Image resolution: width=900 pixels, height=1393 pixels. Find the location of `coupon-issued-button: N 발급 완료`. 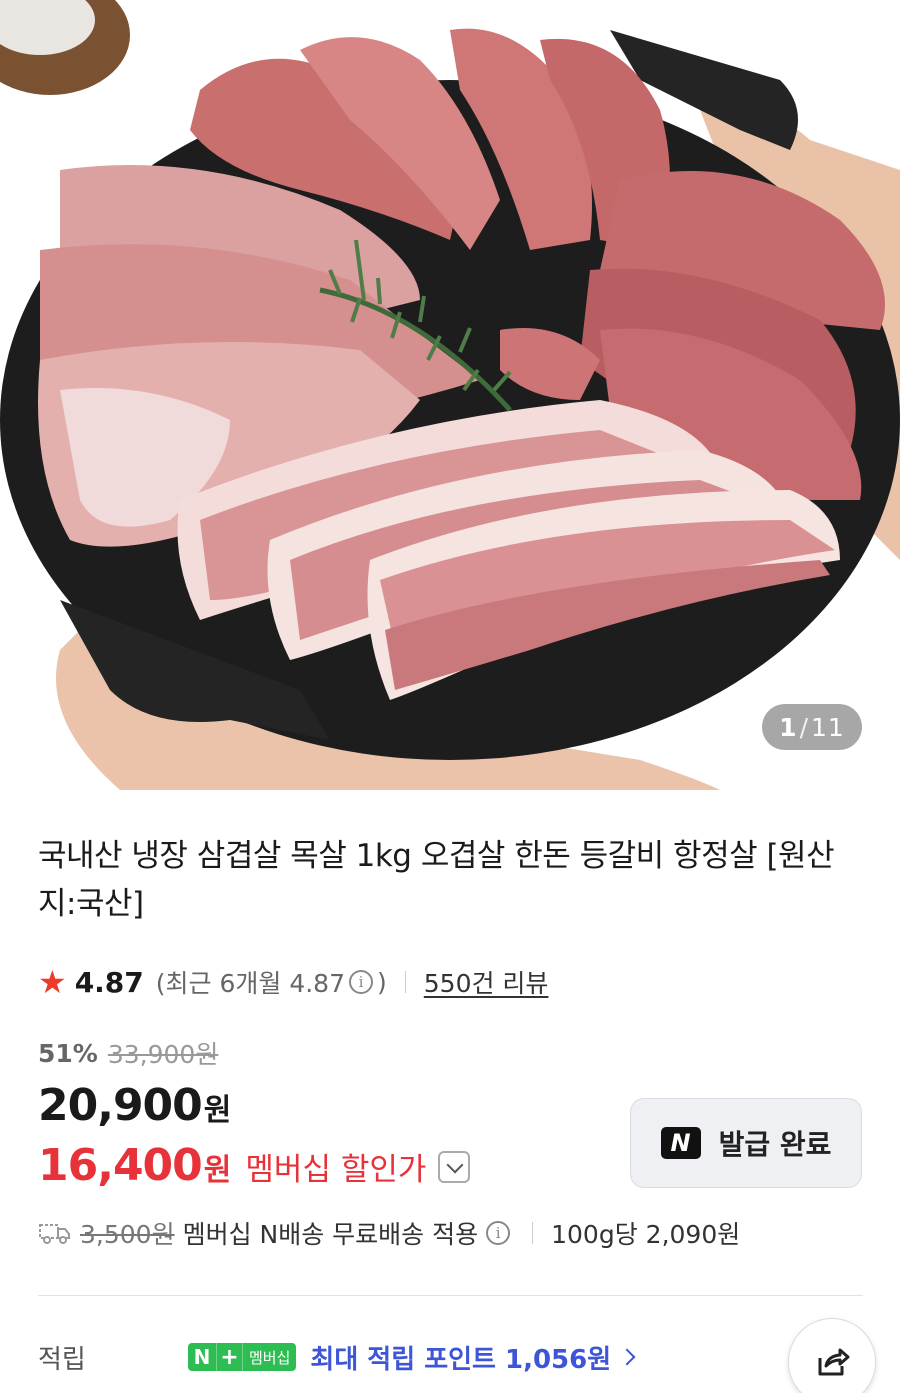

coupon-issued-button: N 발급 완료 is located at coordinates (746, 1143).